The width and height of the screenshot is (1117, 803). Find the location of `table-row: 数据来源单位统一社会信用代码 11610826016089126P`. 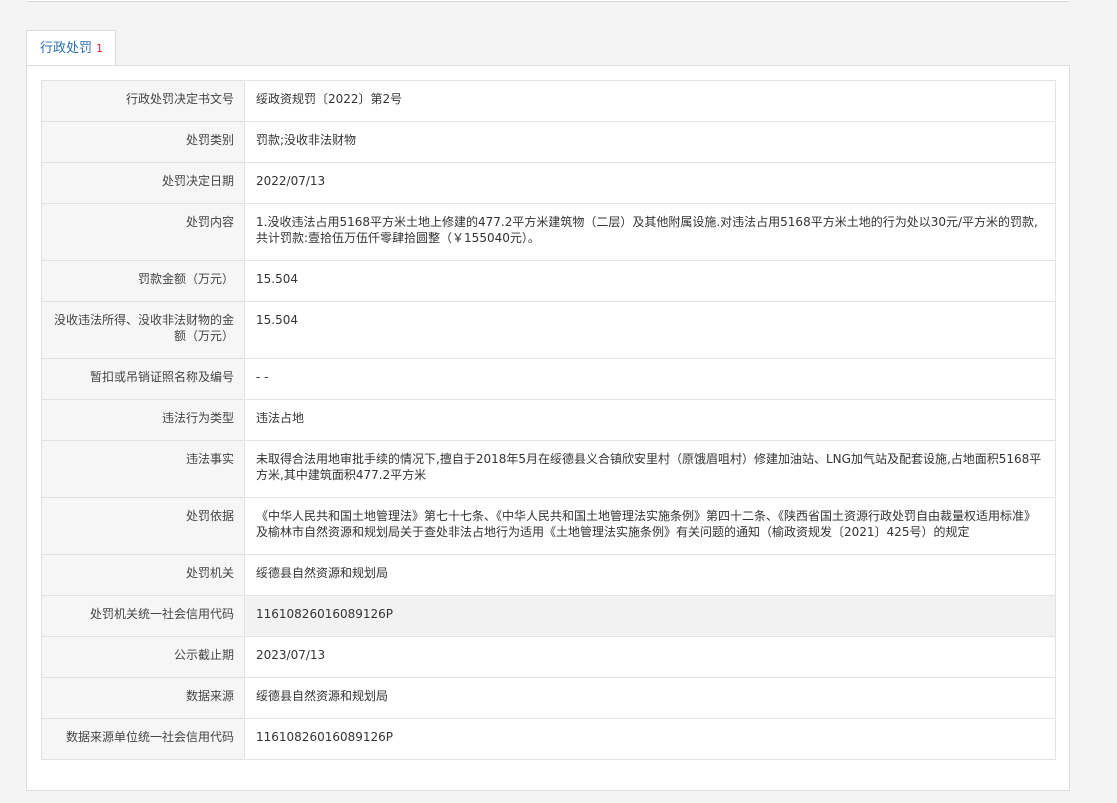

table-row: 数据来源单位统一社会信用代码 11610826016089126P is located at coordinates (548, 739).